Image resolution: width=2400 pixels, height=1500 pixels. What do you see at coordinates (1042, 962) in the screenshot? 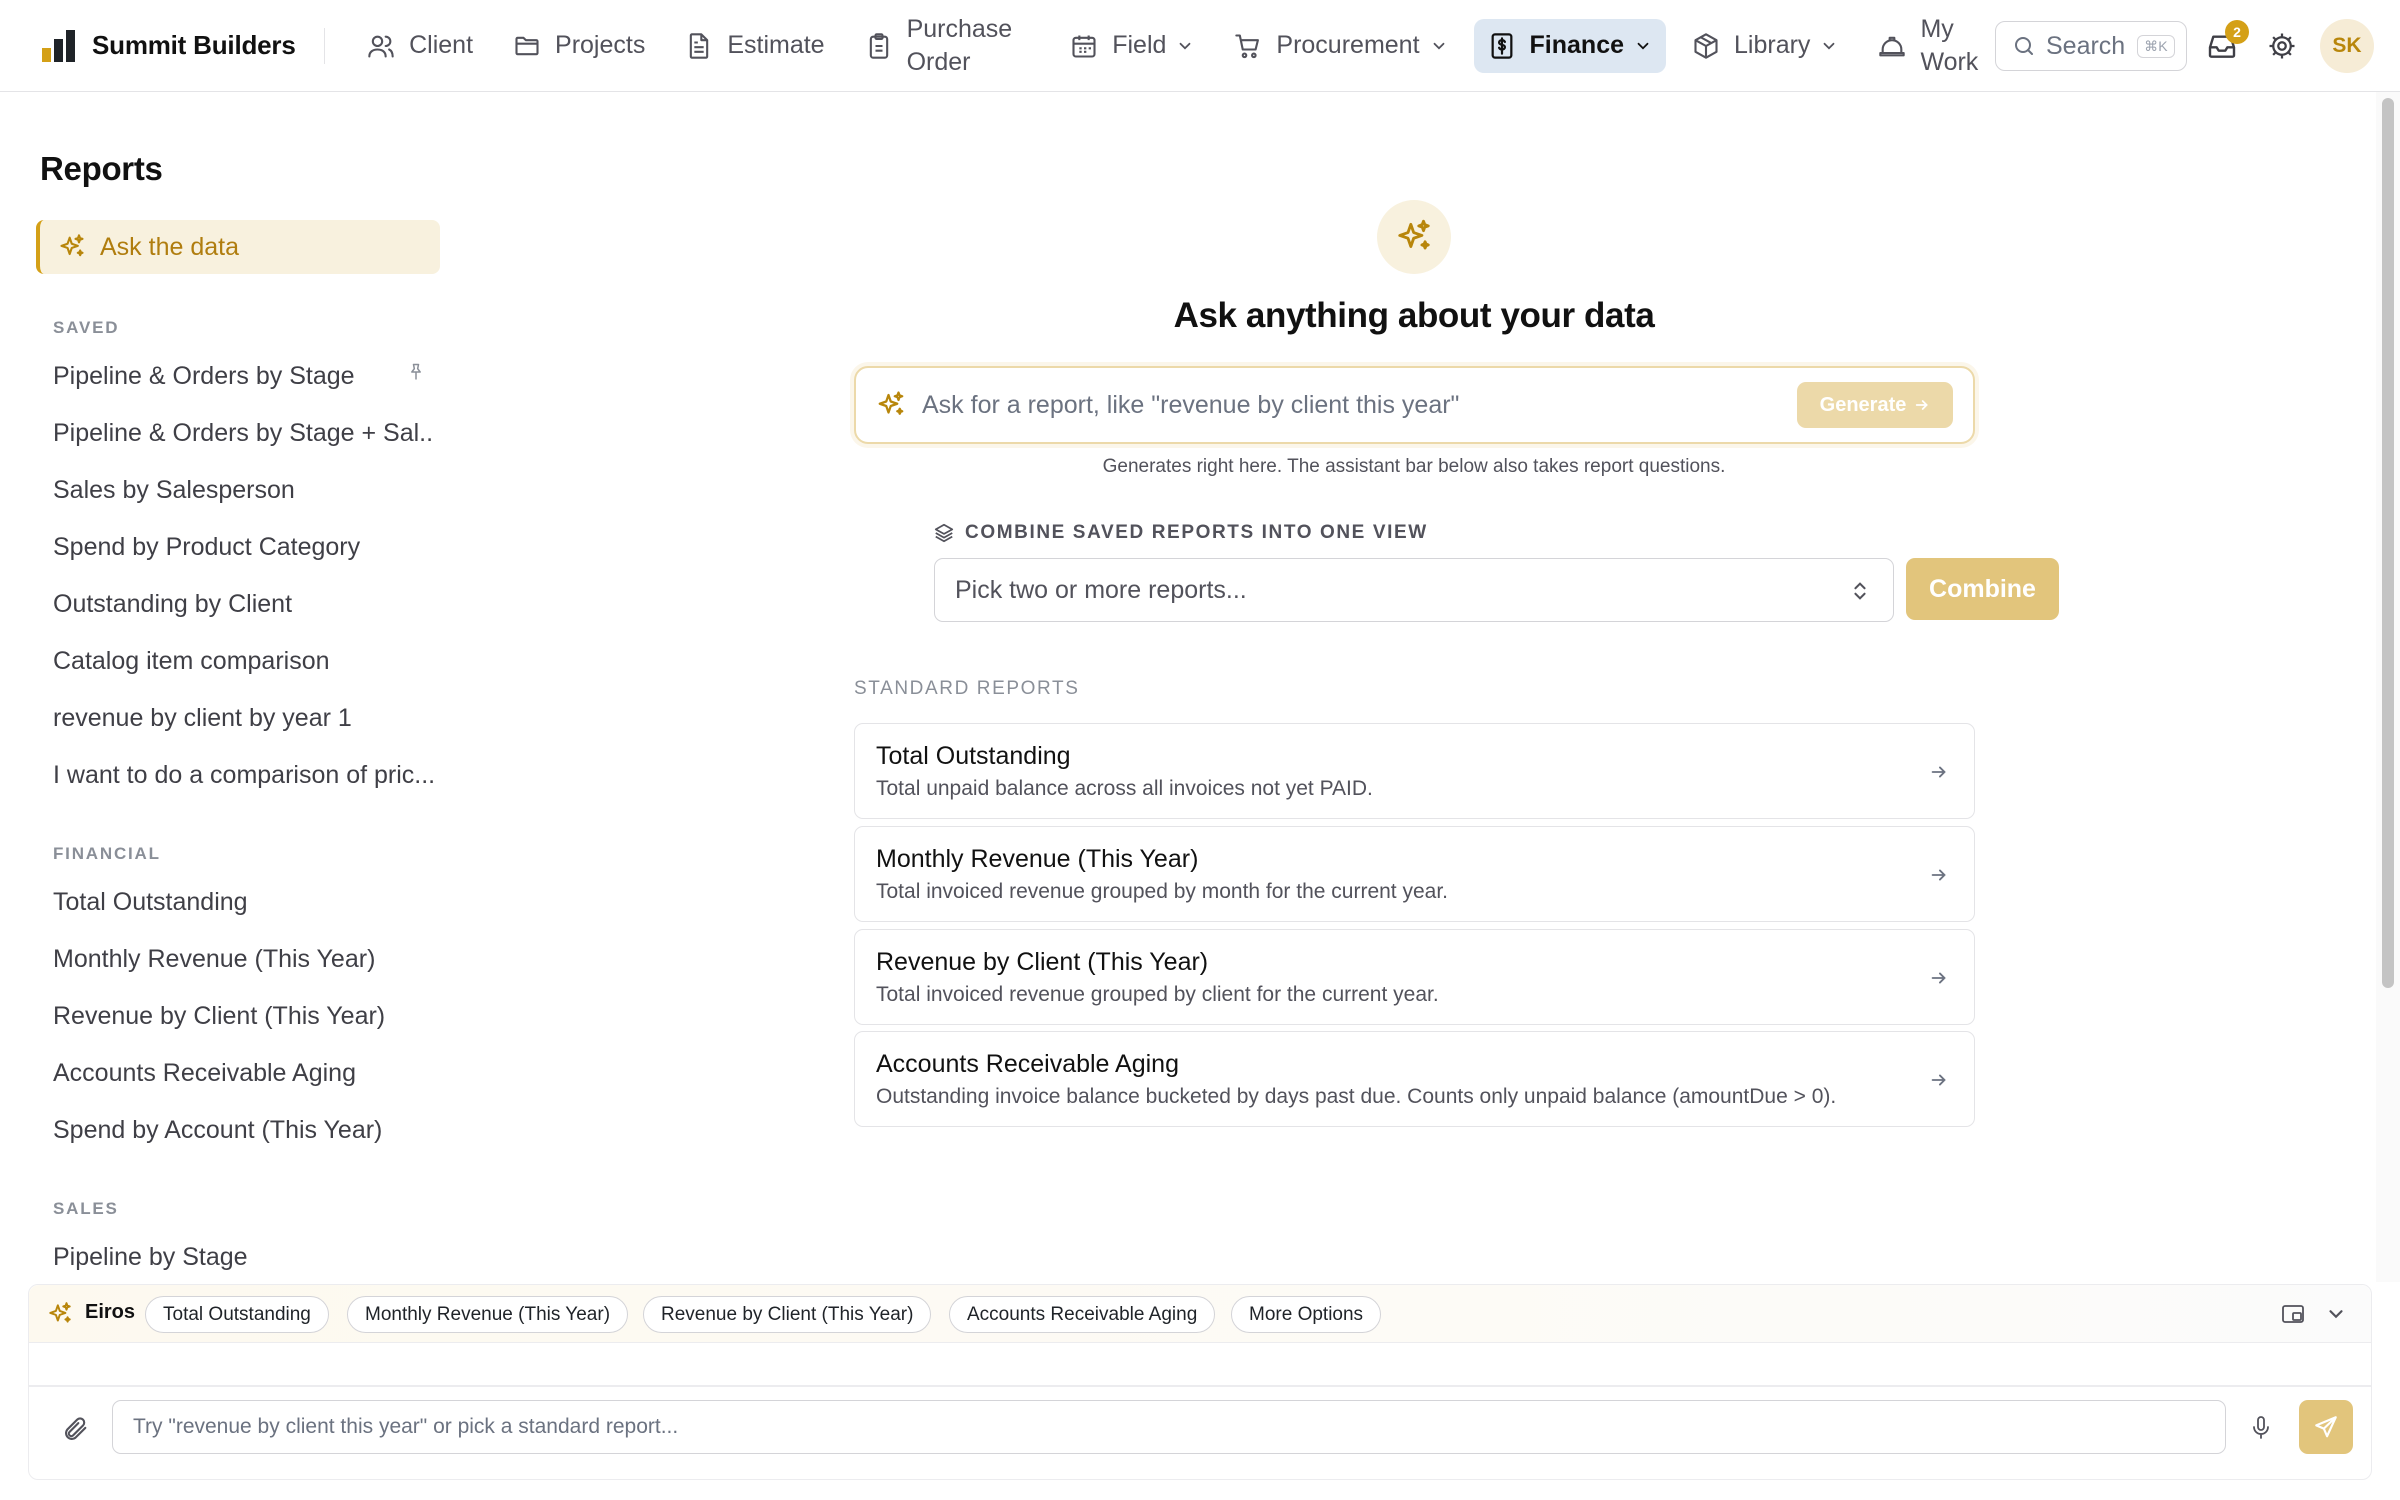
I see `report-card-title: Revenue by Client (This Year)` at bounding box center [1042, 962].